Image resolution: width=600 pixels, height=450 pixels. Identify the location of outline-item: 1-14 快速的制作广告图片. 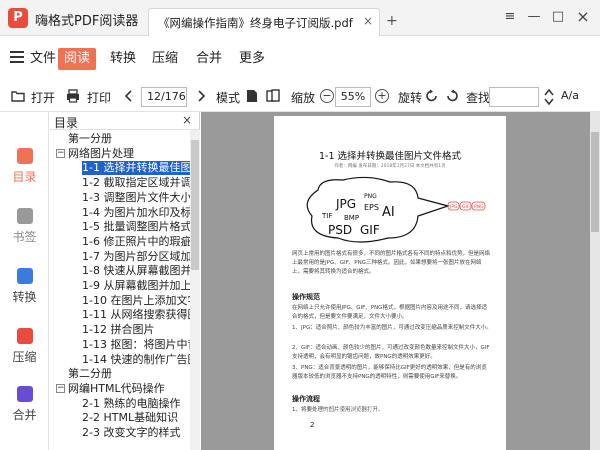
(136, 360).